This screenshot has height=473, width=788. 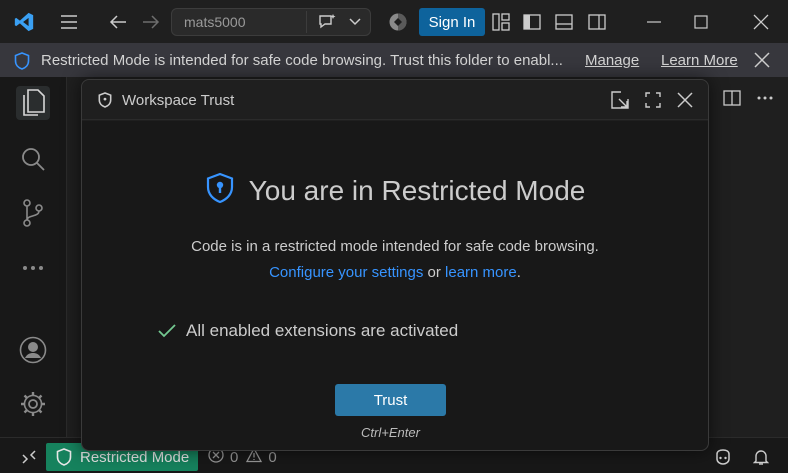 What do you see at coordinates (33, 103) in the screenshot?
I see `explorer-icon` at bounding box center [33, 103].